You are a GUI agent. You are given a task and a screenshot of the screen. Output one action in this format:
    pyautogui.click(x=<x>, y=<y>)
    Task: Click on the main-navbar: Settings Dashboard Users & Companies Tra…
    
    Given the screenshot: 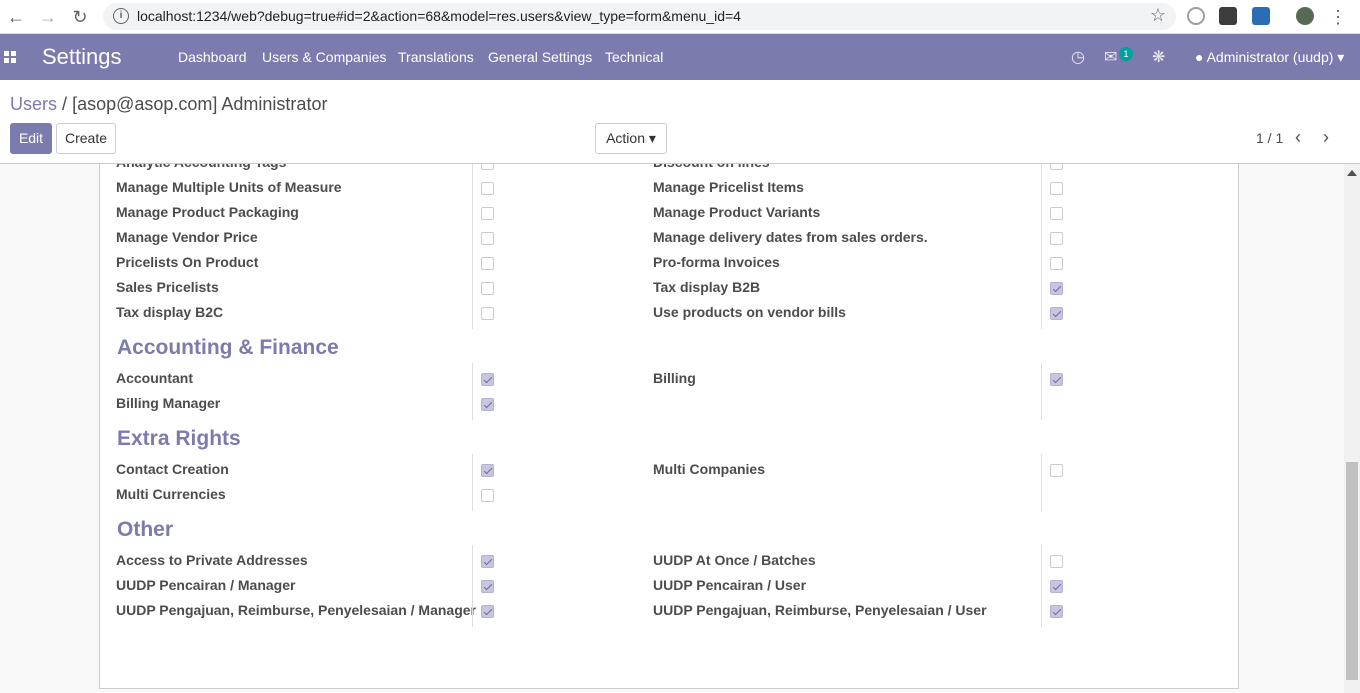 What is the action you would take?
    pyautogui.click(x=680, y=57)
    